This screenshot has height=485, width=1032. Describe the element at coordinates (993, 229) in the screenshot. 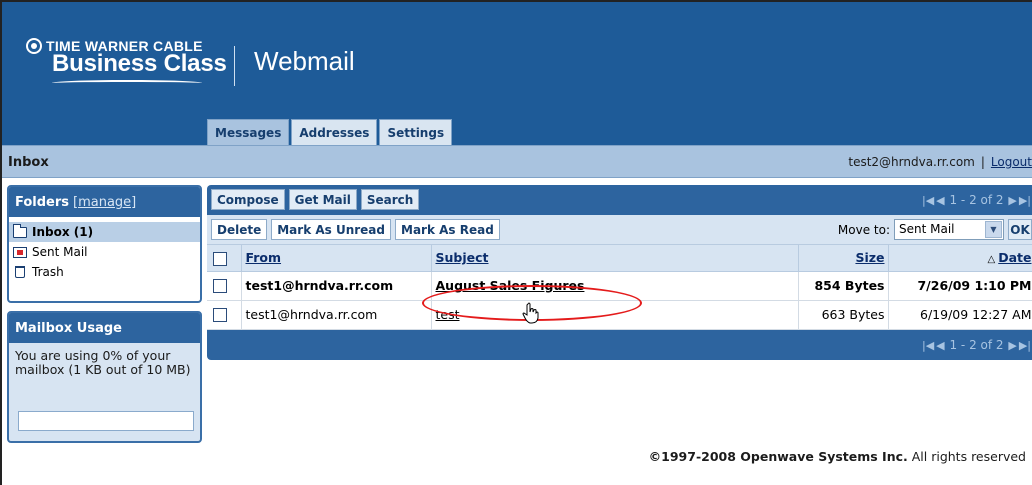

I see `chevron-down-icon: ▼` at that location.